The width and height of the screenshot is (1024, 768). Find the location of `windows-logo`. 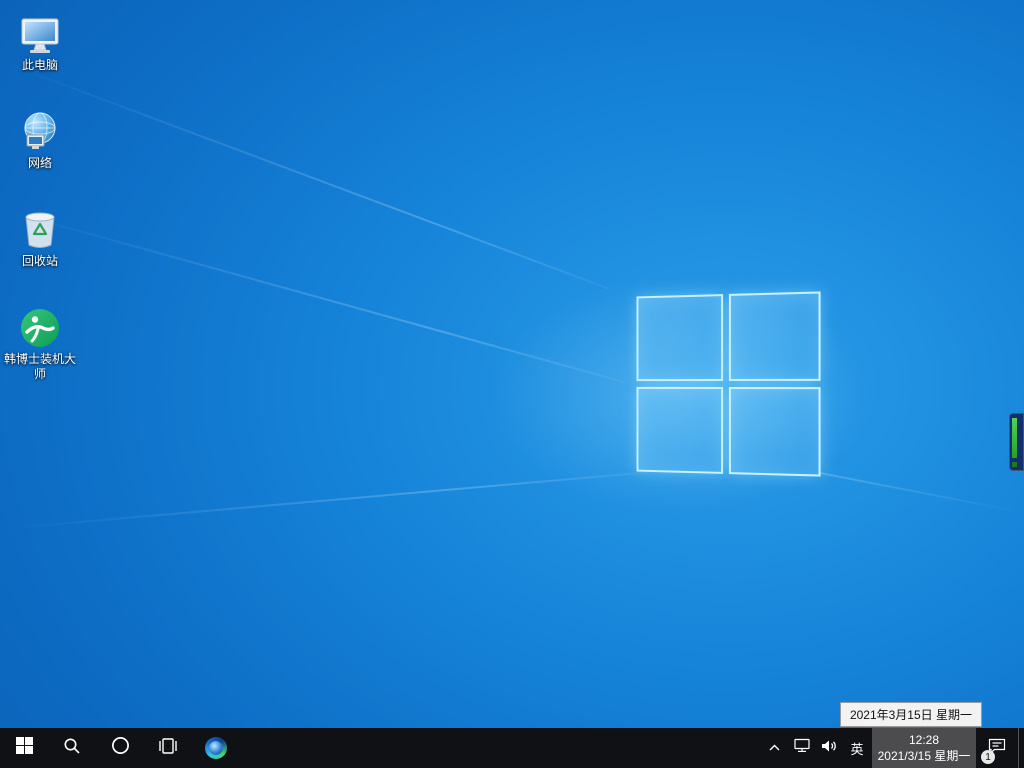

windows-logo is located at coordinates (728, 384).